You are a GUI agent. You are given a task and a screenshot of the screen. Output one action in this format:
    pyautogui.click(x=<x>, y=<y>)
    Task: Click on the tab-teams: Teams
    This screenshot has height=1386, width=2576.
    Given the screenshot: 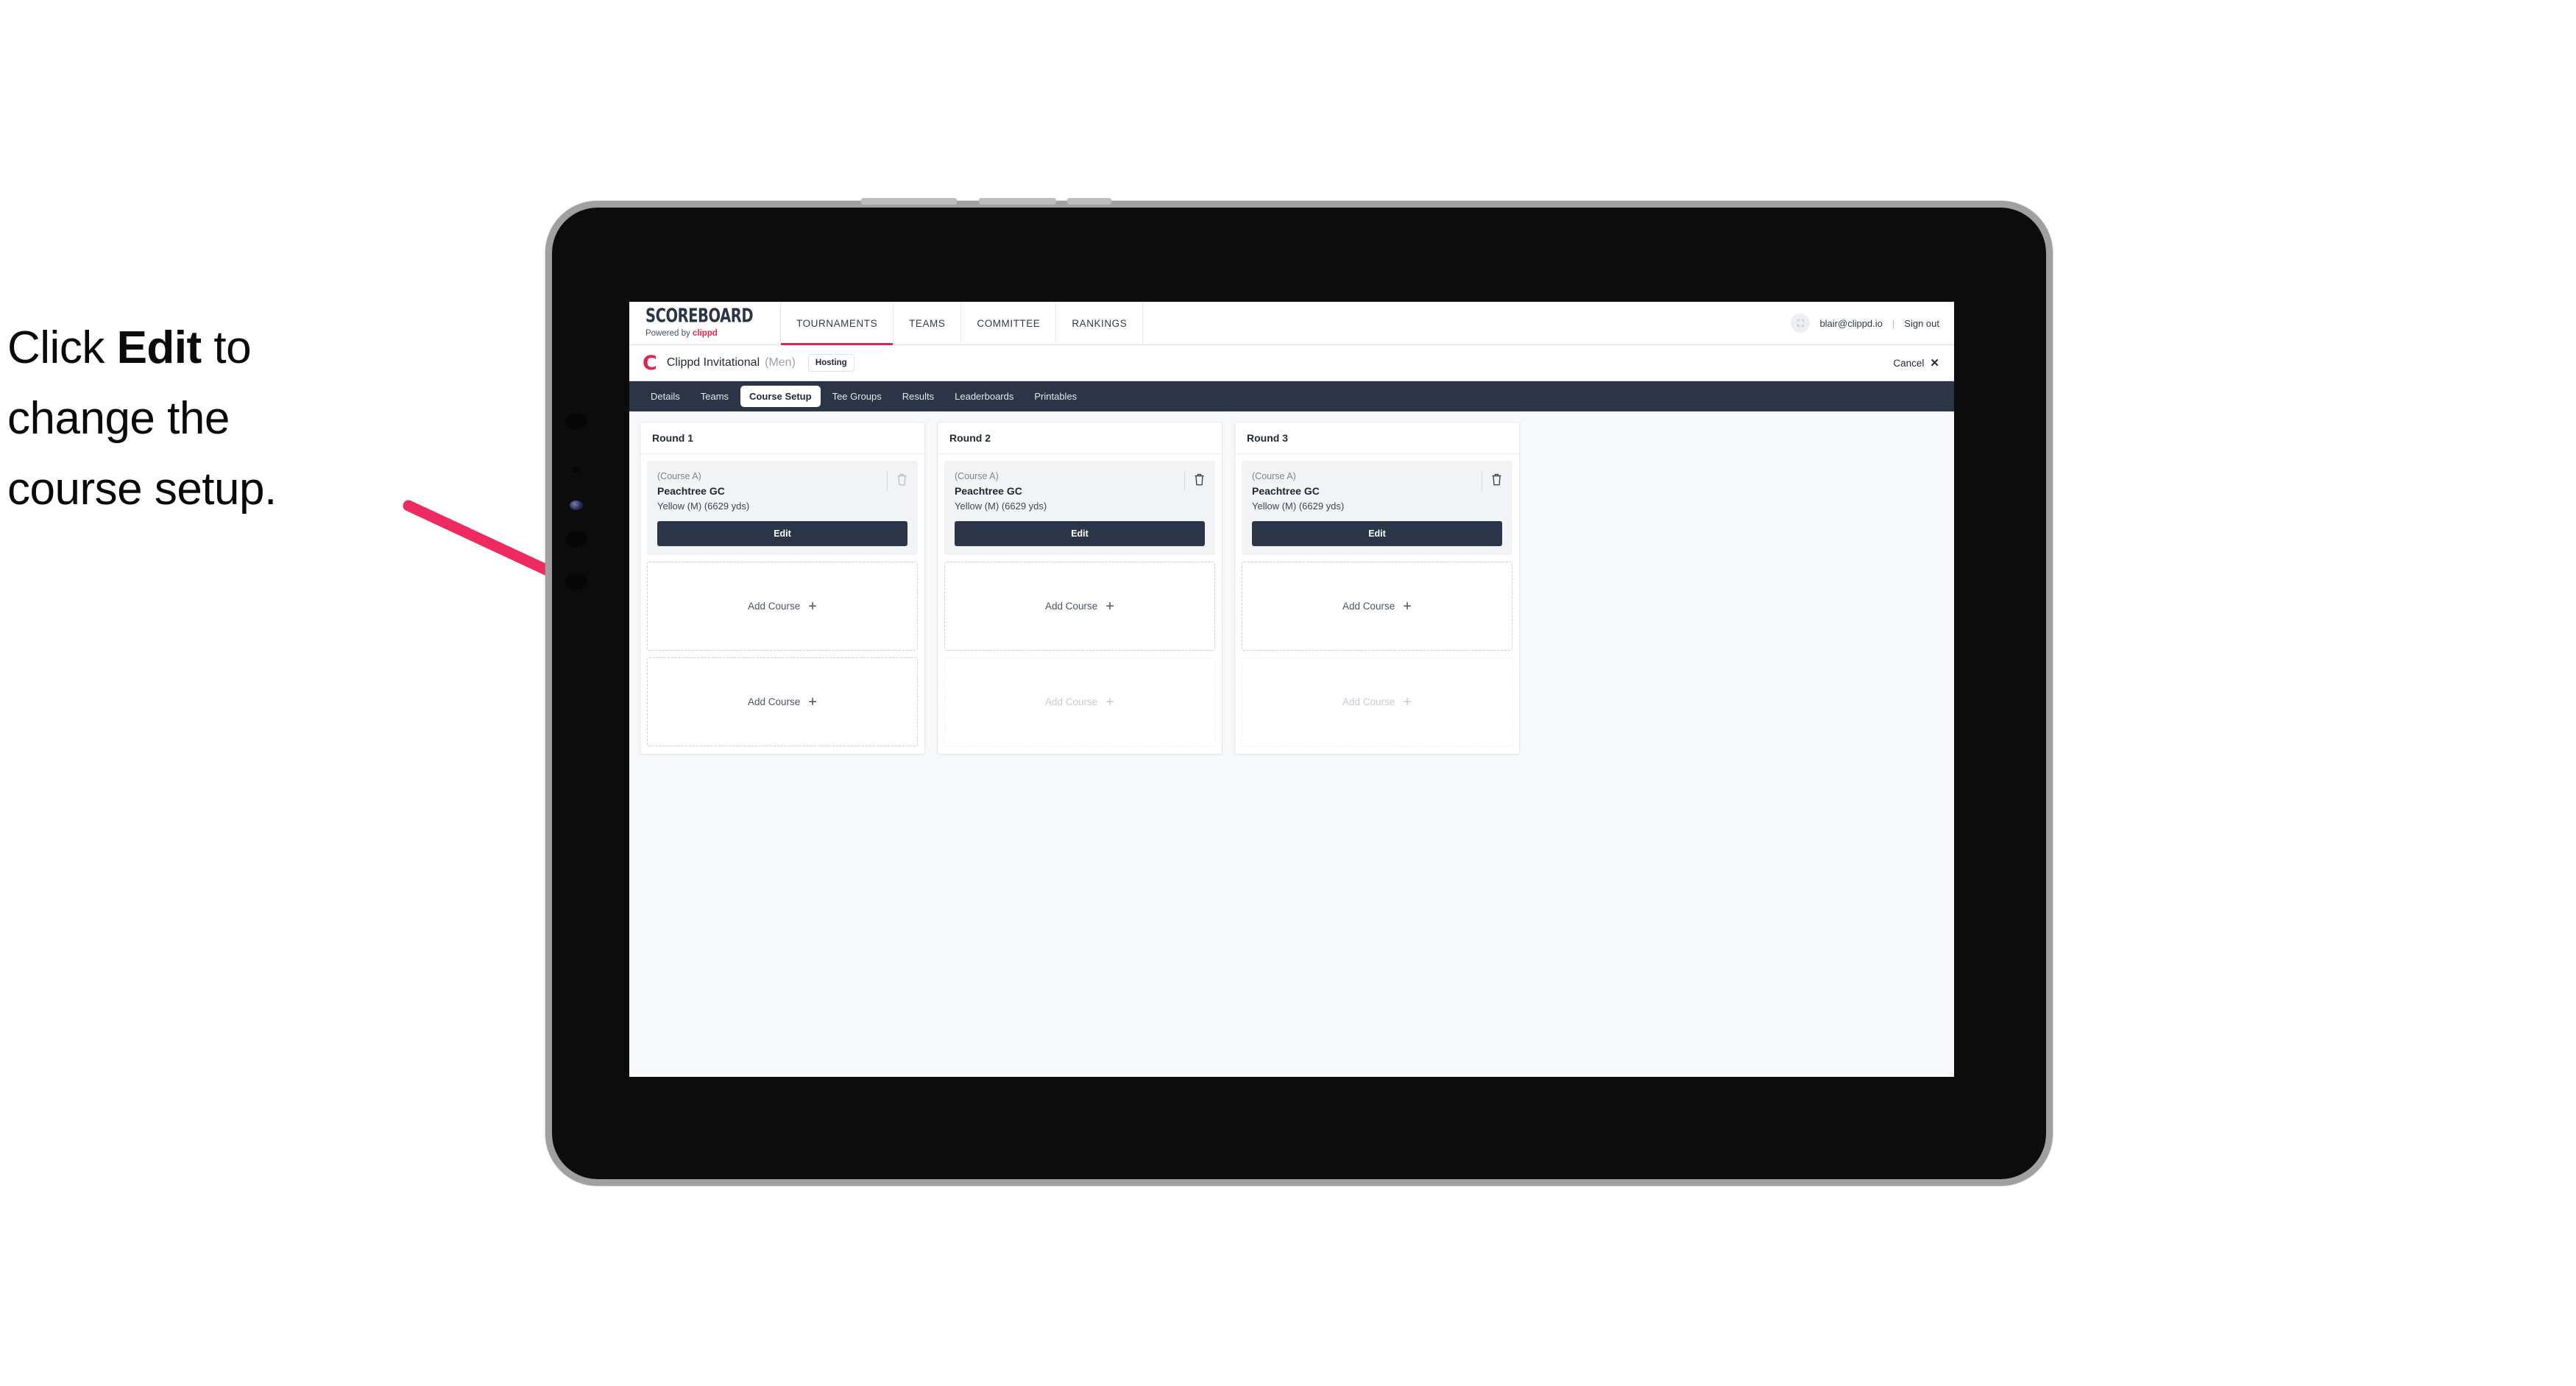 What is the action you would take?
    pyautogui.click(x=714, y=397)
    